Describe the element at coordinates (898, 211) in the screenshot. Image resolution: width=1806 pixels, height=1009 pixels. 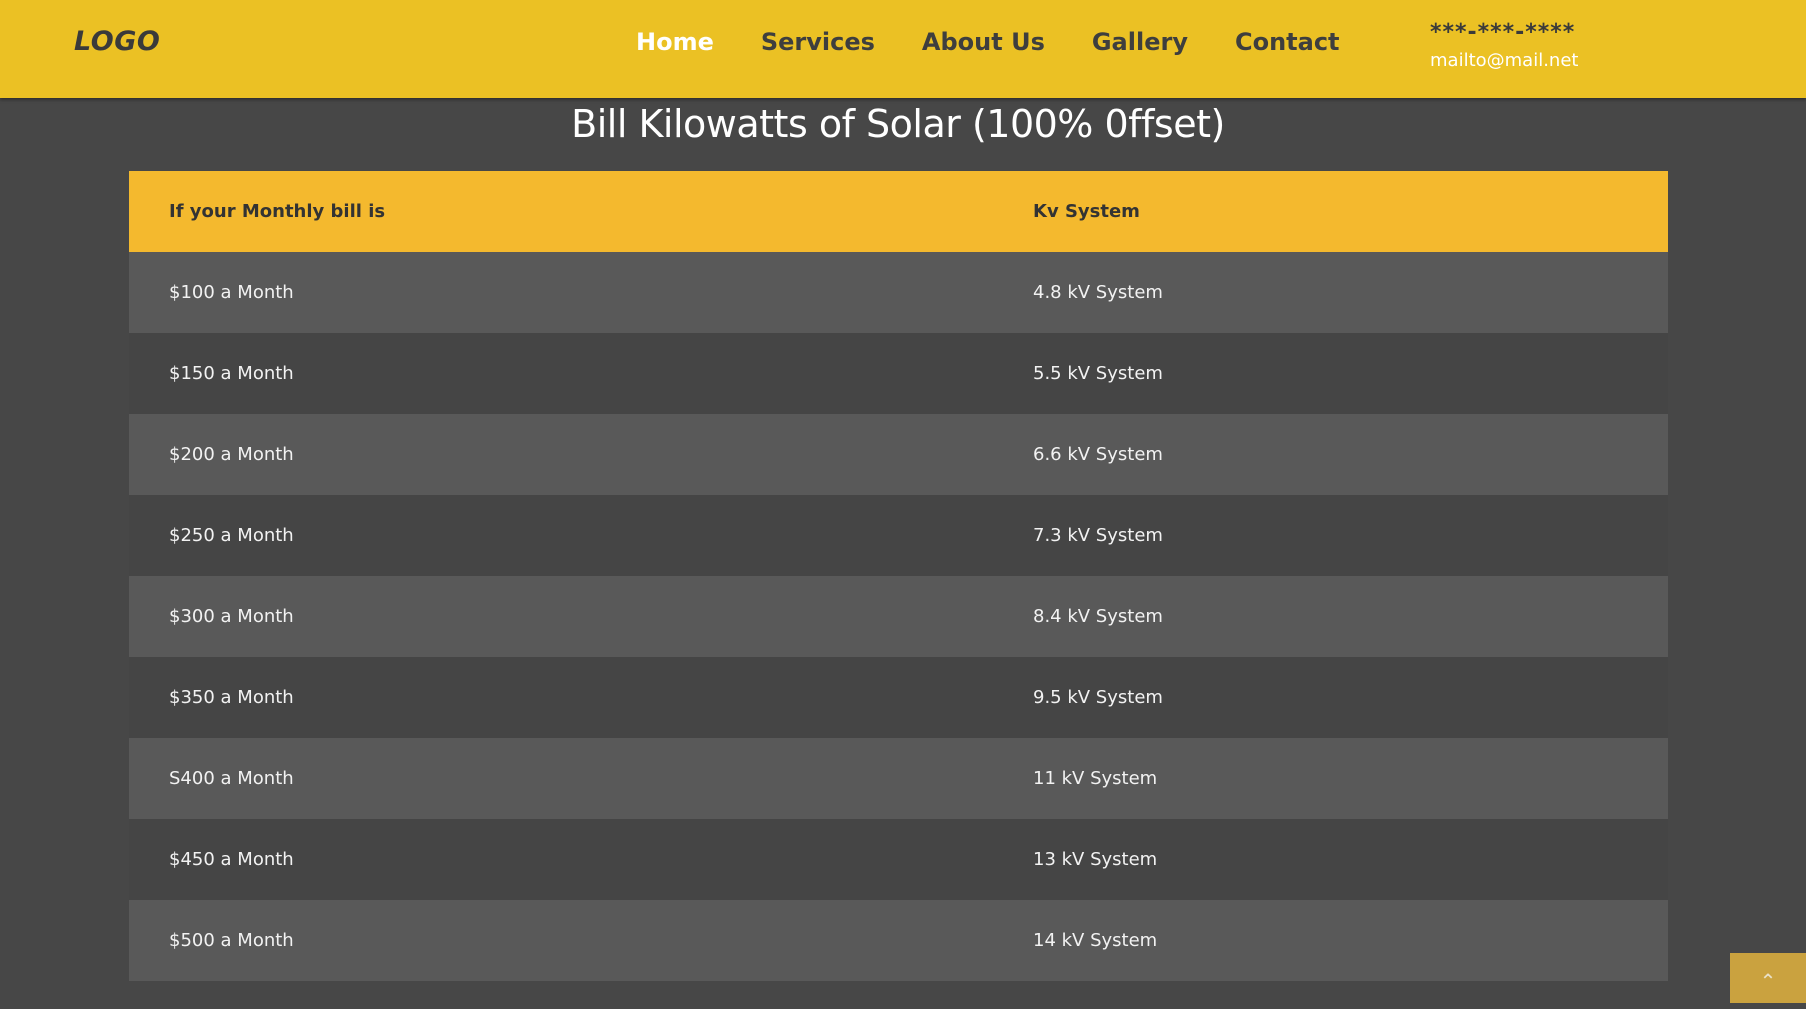
I see `table-header-row: If your Monthly bill is Kv System` at that location.